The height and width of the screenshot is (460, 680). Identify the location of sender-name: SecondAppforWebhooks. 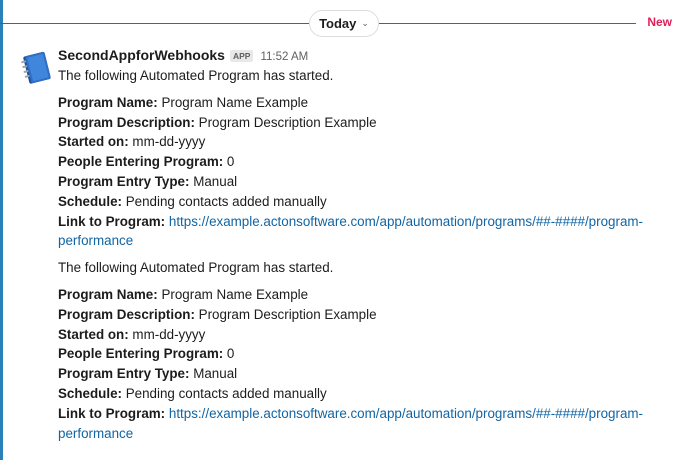
(141, 55).